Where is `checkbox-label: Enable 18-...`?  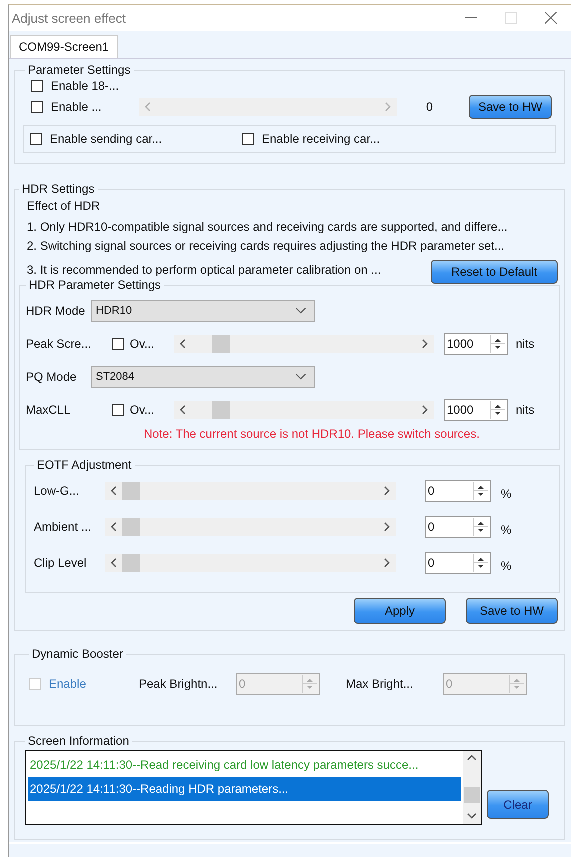
checkbox-label: Enable 18-... is located at coordinates (85, 86).